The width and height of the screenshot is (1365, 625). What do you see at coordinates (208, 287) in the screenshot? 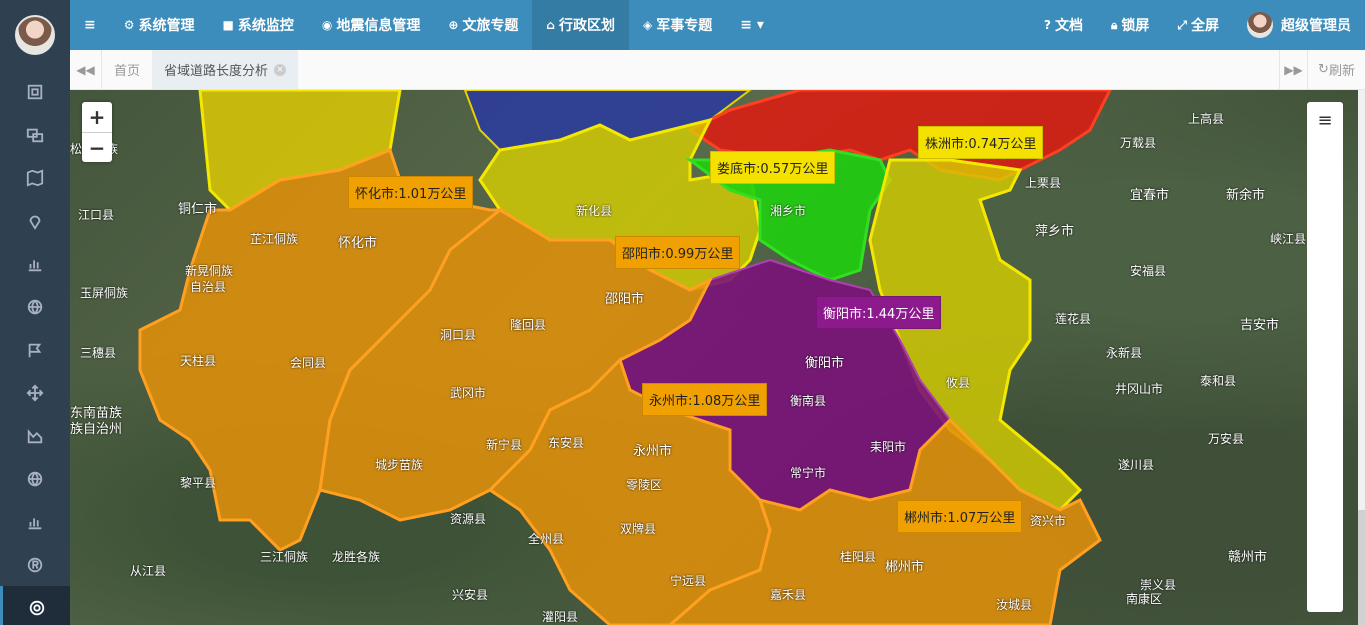
I see `place-label: 自治县` at bounding box center [208, 287].